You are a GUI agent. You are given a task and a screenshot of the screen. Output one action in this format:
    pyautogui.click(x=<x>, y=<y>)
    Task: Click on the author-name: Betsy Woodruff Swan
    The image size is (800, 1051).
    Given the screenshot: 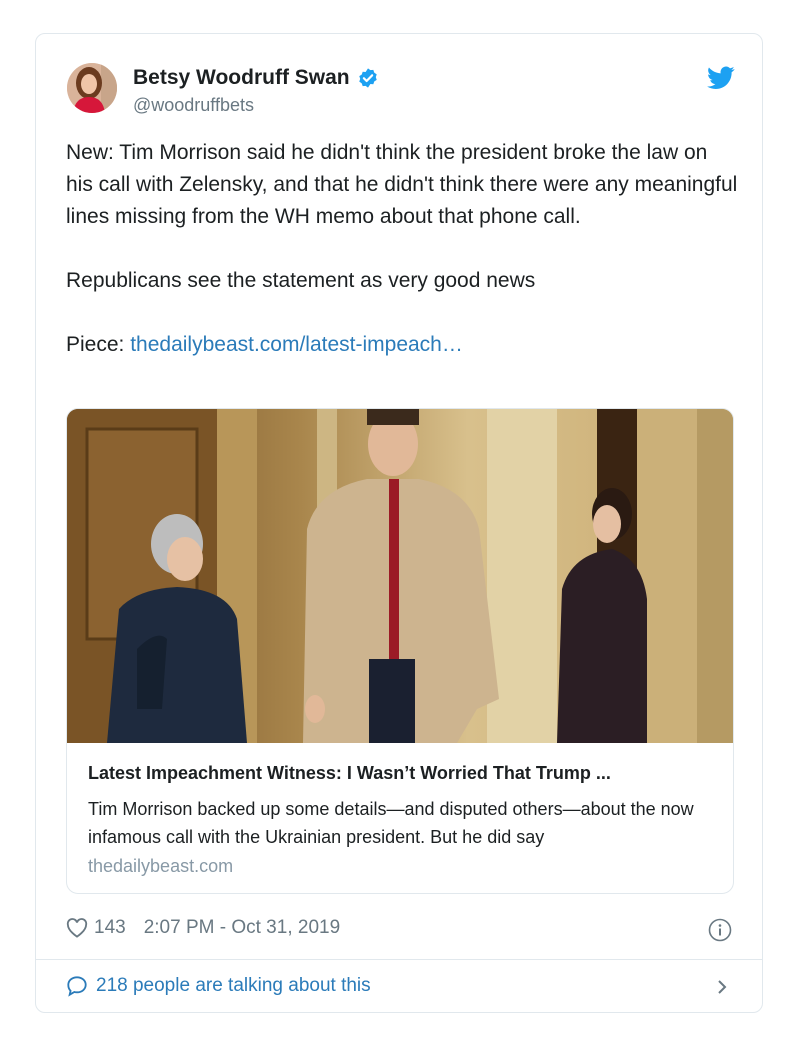 What is the action you would take?
    pyautogui.click(x=256, y=78)
    